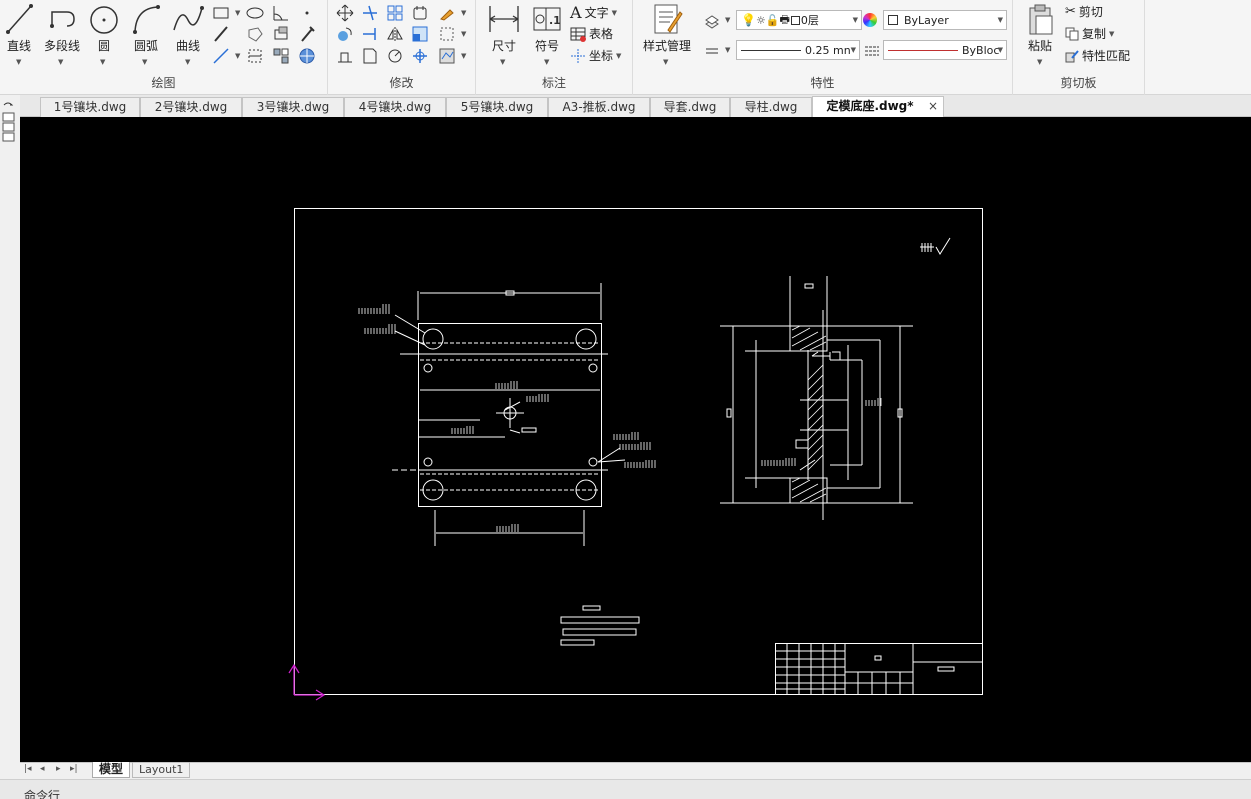  I want to click on copy-label: 复制, so click(1094, 34).